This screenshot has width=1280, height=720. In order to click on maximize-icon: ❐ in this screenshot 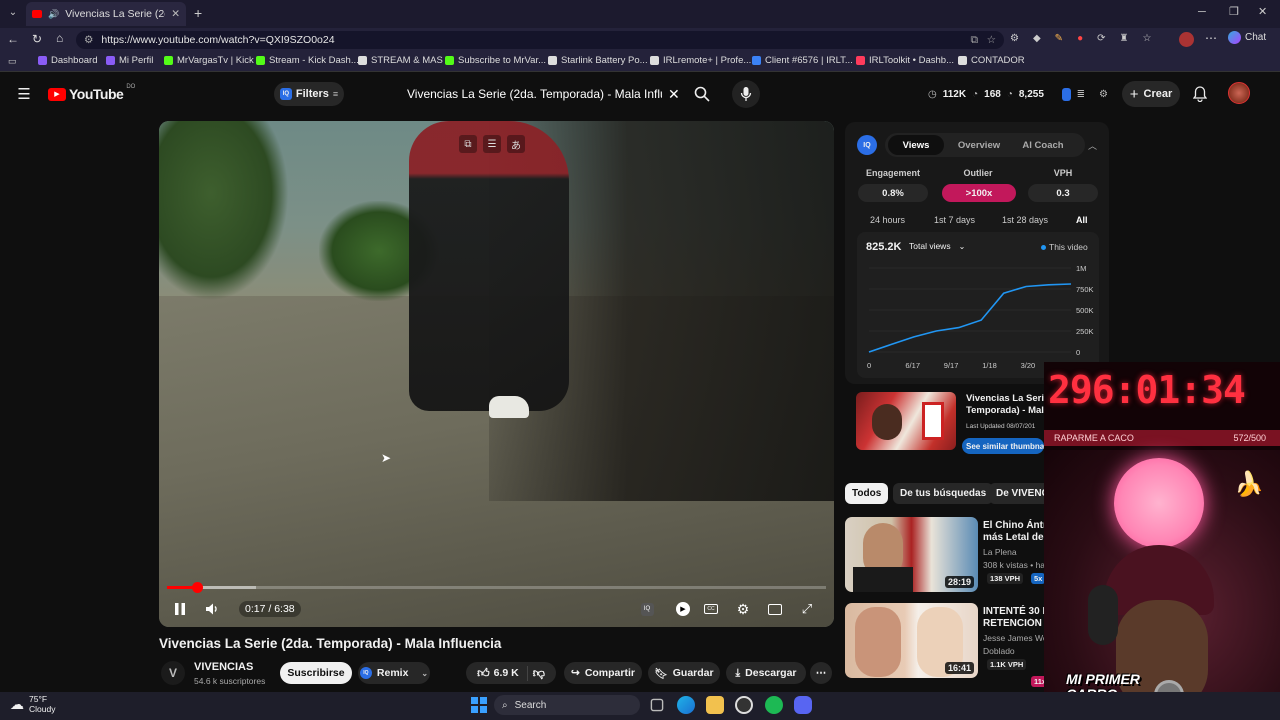, I will do `click(1234, 11)`.